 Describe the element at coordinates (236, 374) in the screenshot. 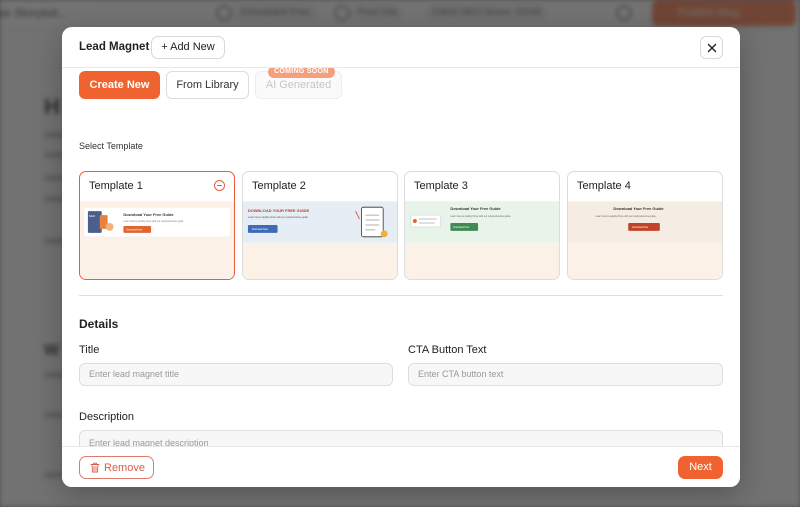

I see `title-input: Enter lead magnet title` at that location.